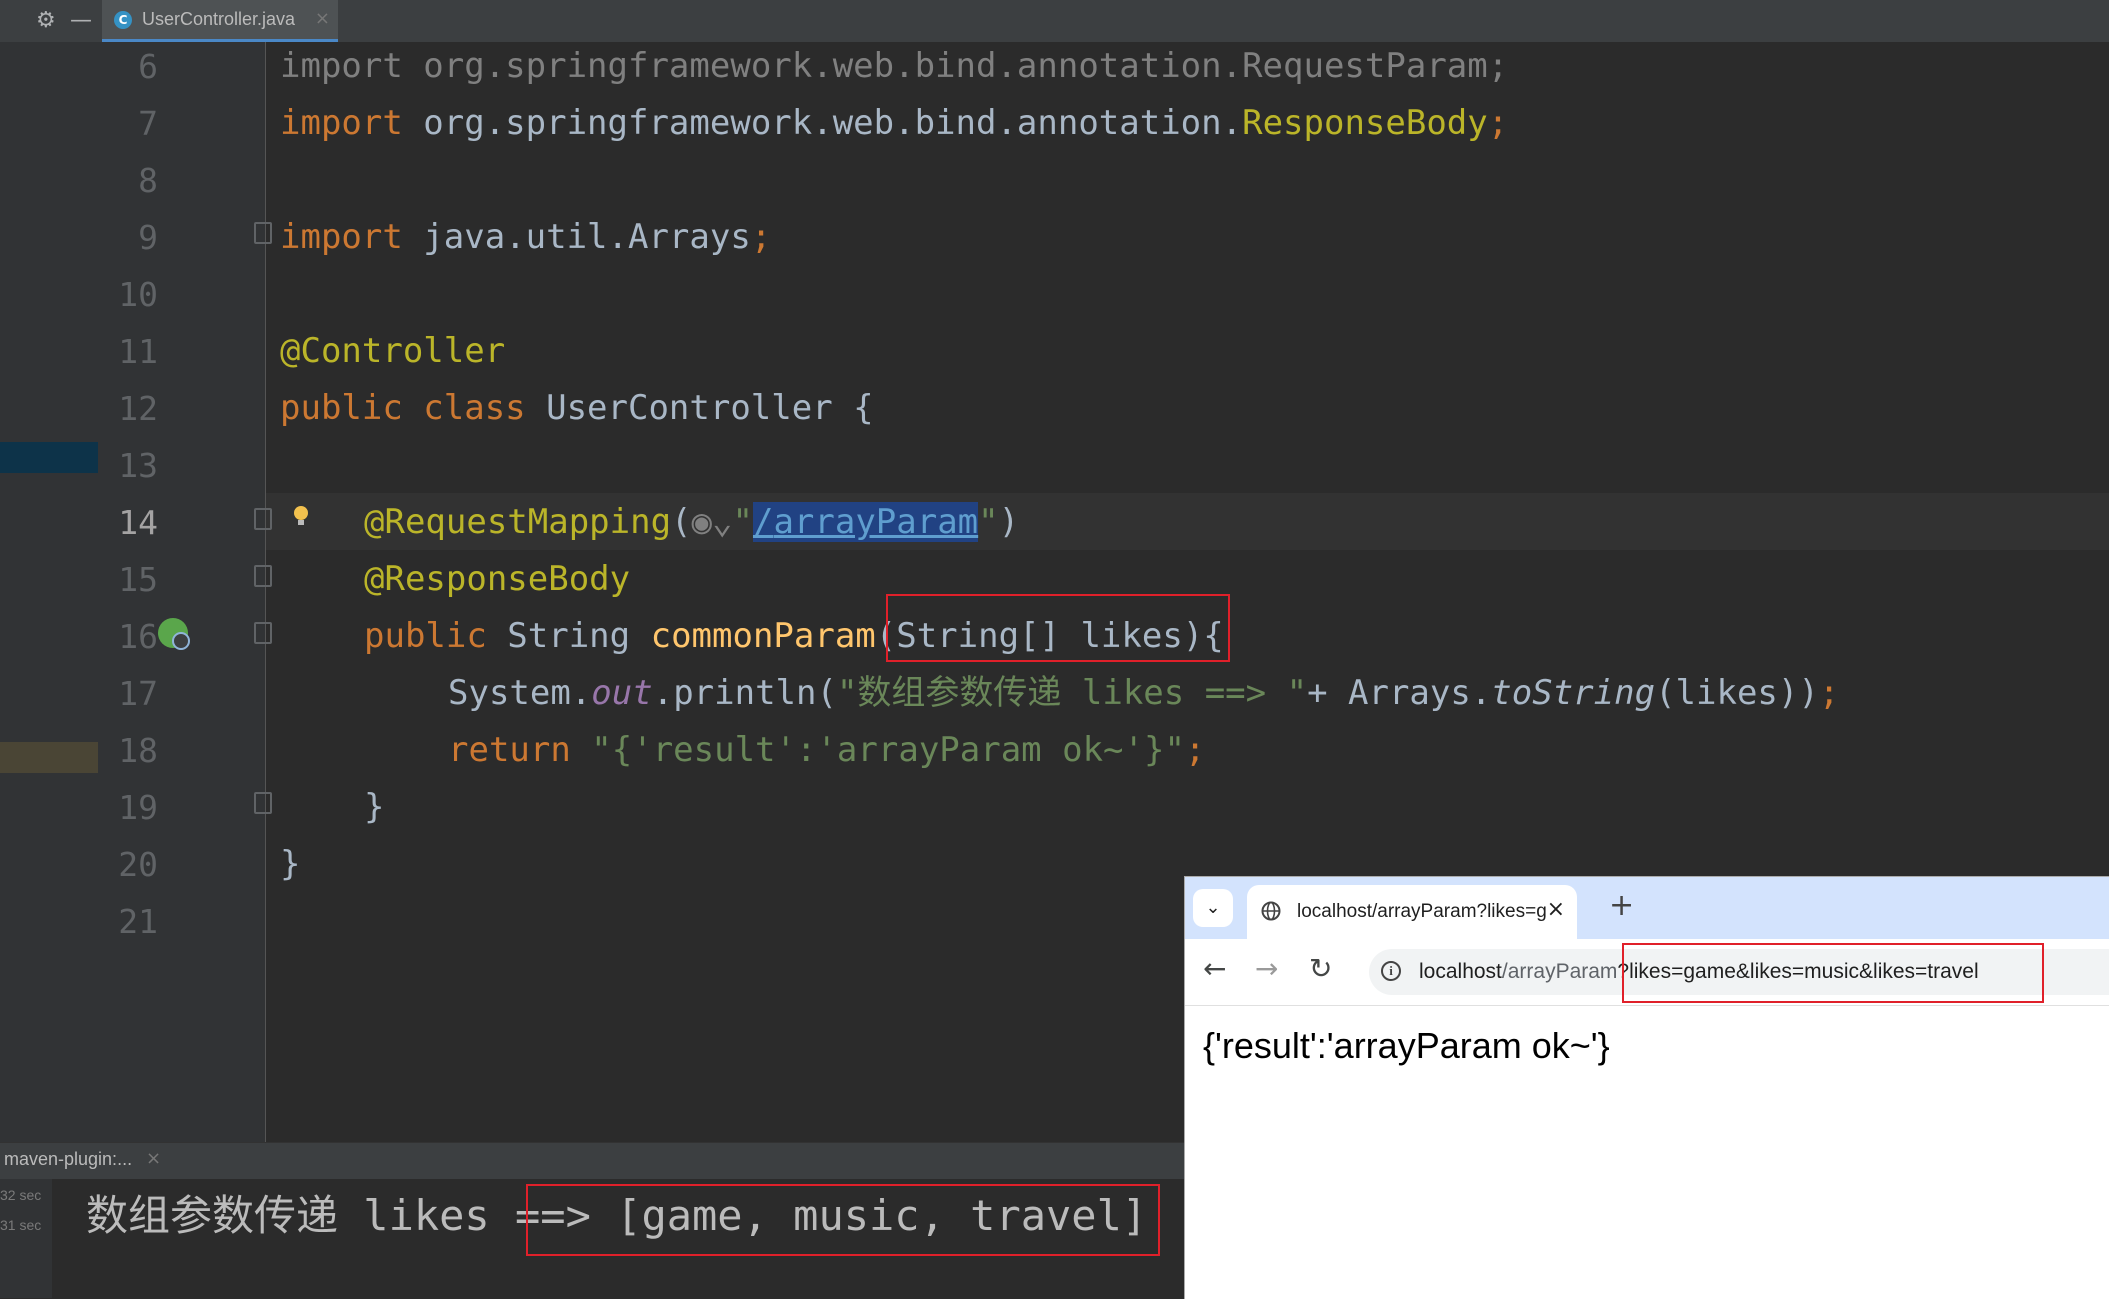 The height and width of the screenshot is (1299, 2109). I want to click on page-response-text: {'result':'arrayParam ok~'}, so click(1406, 1045).